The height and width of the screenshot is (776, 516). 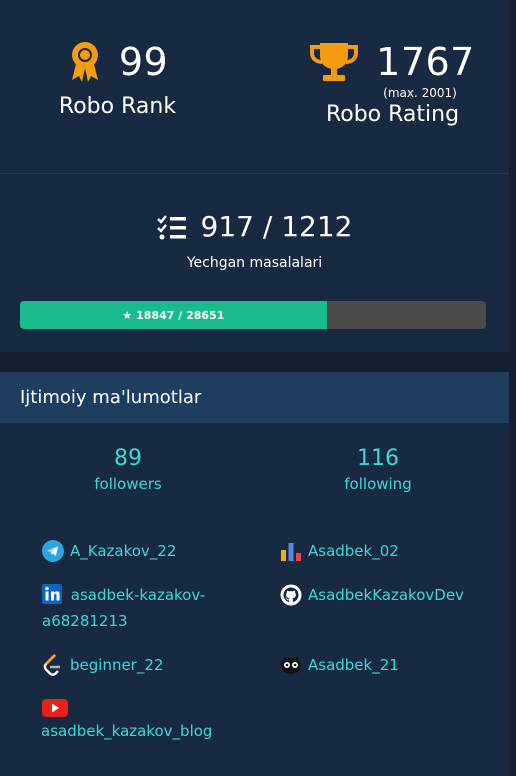 I want to click on analytics-link: Asadbek_02, so click(x=339, y=551).